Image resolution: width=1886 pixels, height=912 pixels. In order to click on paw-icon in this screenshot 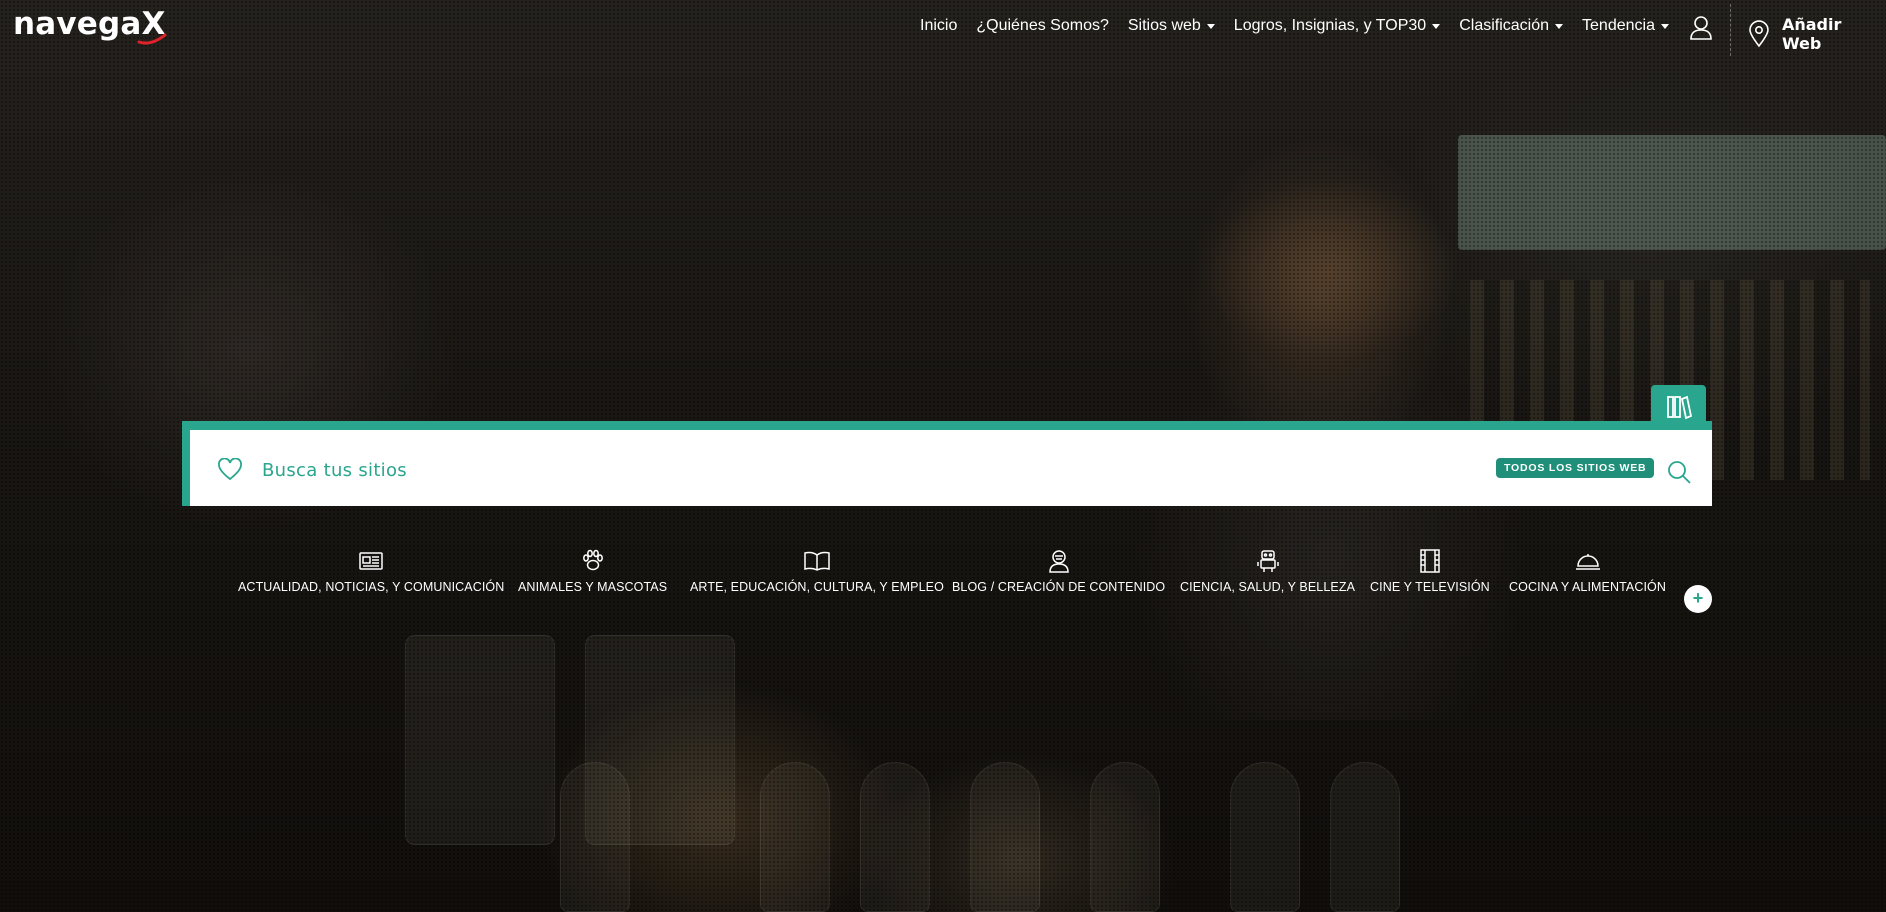, I will do `click(592, 560)`.